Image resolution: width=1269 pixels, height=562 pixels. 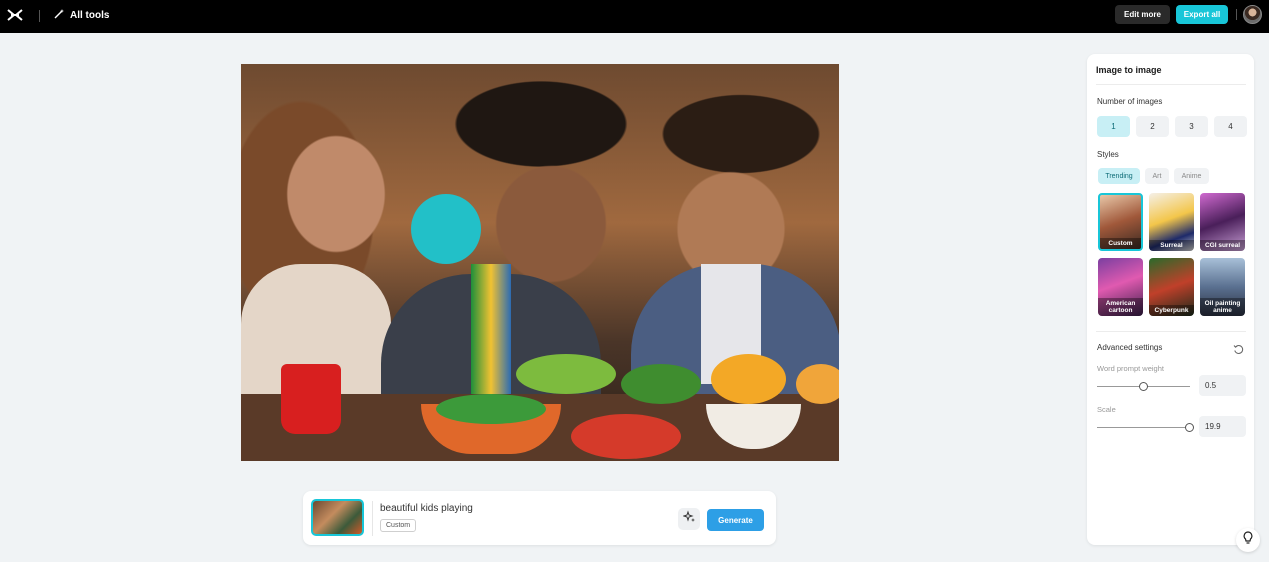 I want to click on style-card-cgi-surreal: CGI surreal, so click(x=1222, y=222).